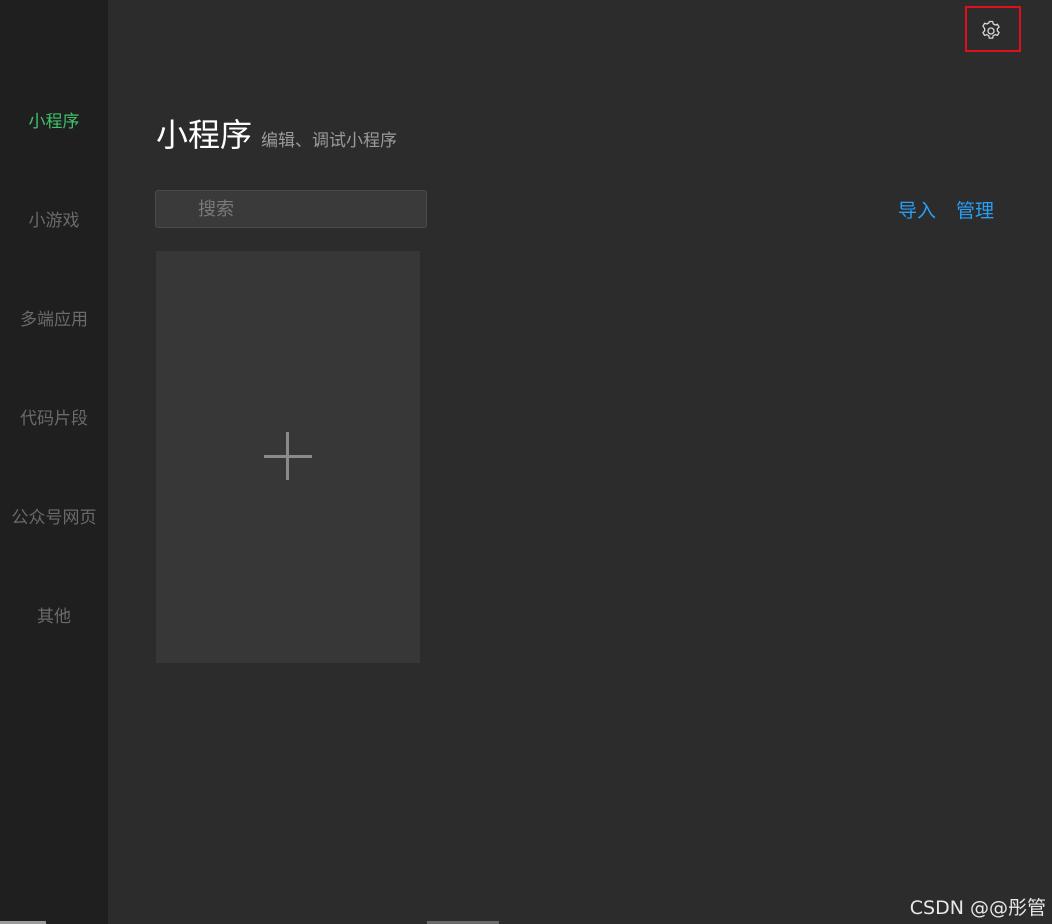  Describe the element at coordinates (54, 317) in the screenshot. I see `sidebar-item-multiplatform: 多端应用` at that location.